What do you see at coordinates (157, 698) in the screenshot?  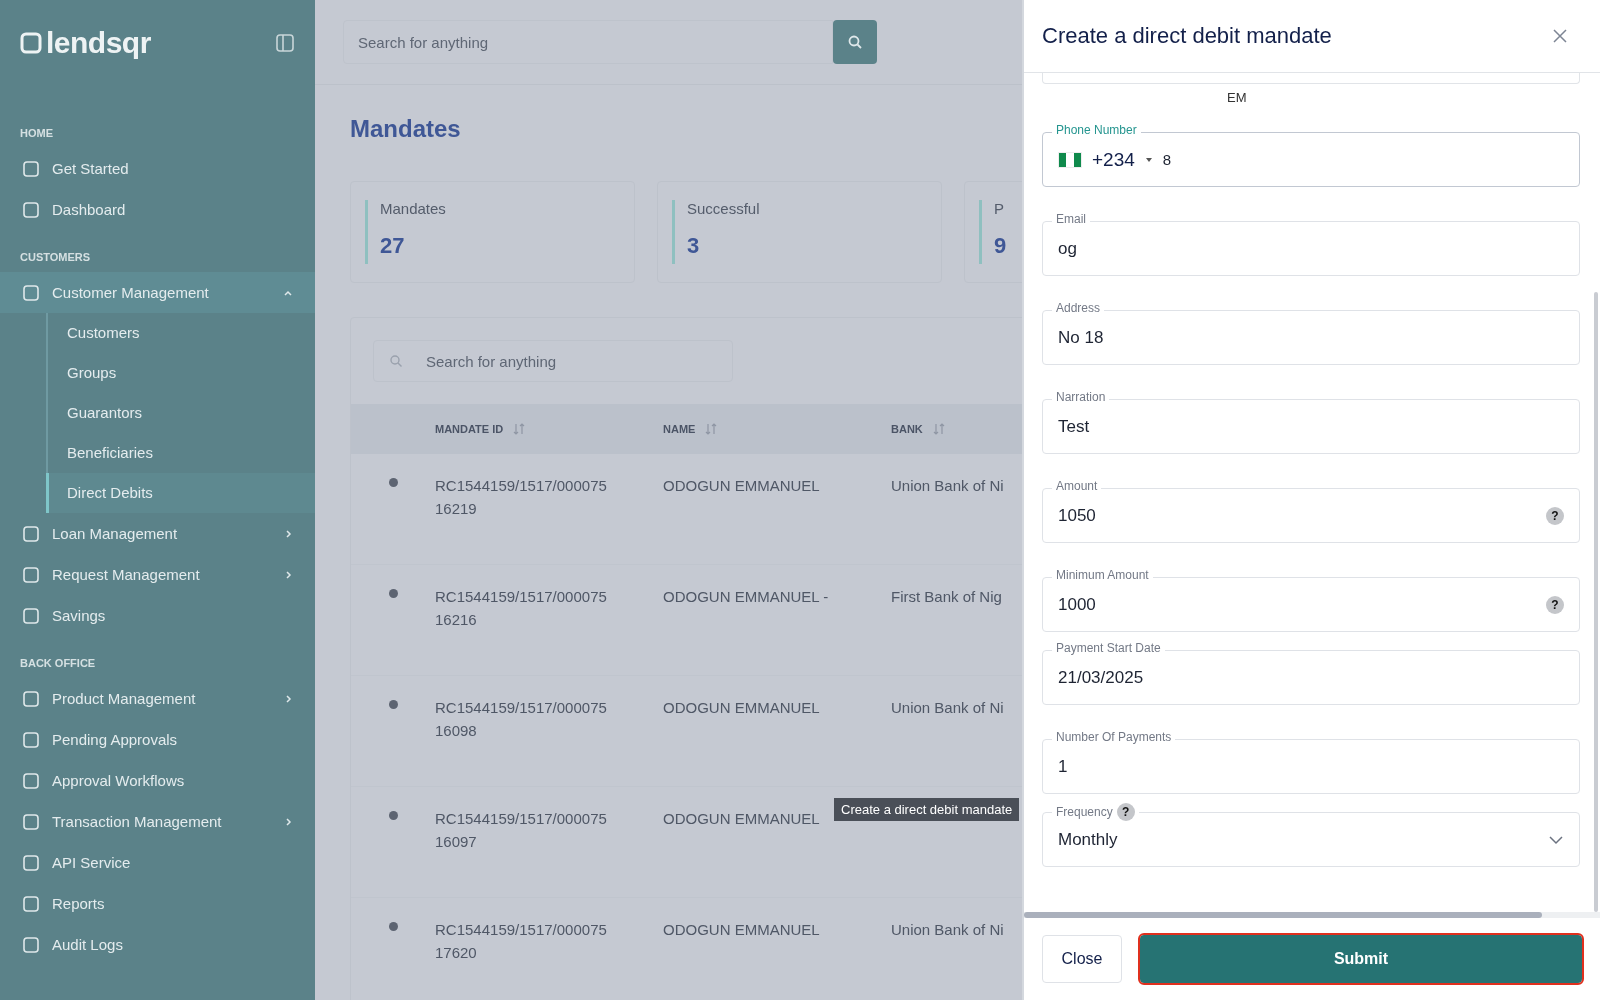 I see `sidebar-item: Product Management` at bounding box center [157, 698].